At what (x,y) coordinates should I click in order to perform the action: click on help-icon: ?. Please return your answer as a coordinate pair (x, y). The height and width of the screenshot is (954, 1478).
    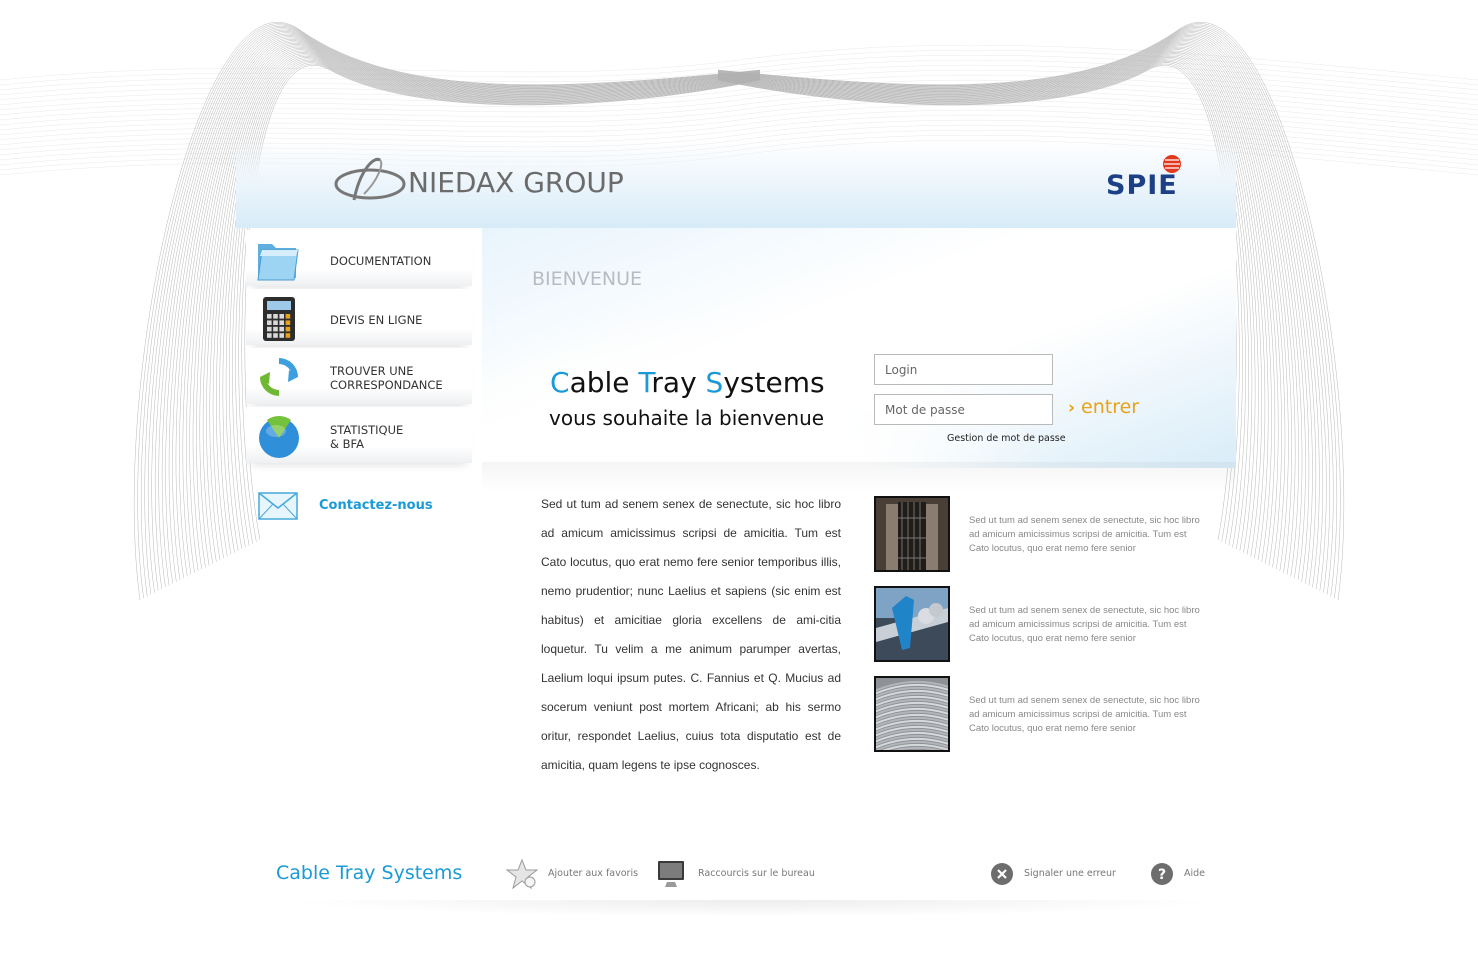
    Looking at the image, I should click on (1162, 874).